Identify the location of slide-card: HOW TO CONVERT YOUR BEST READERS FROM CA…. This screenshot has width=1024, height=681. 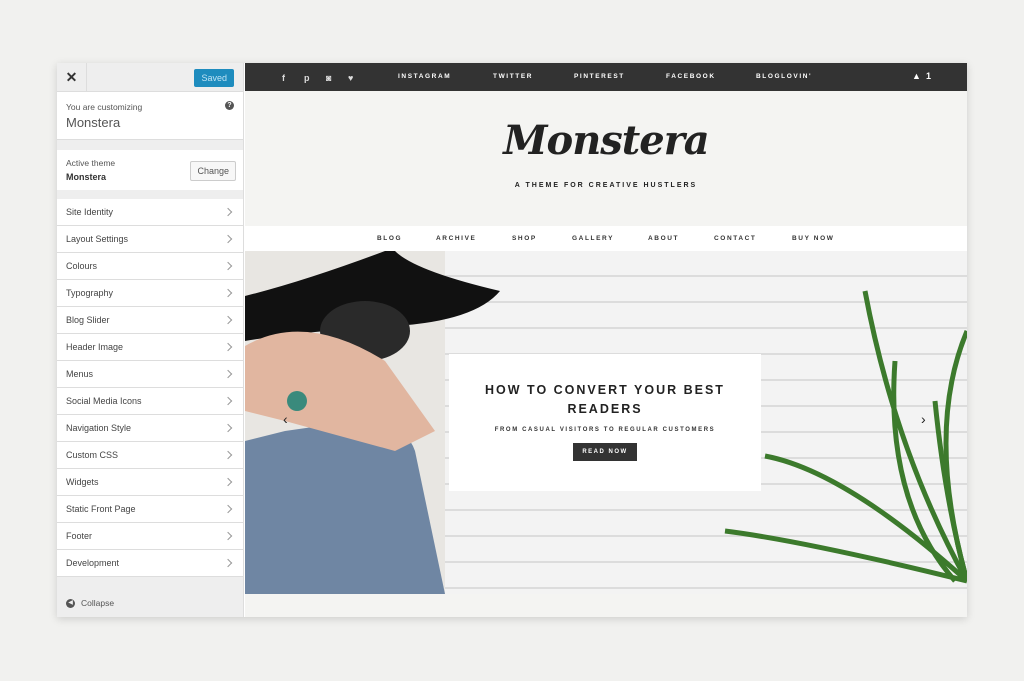
(605, 422).